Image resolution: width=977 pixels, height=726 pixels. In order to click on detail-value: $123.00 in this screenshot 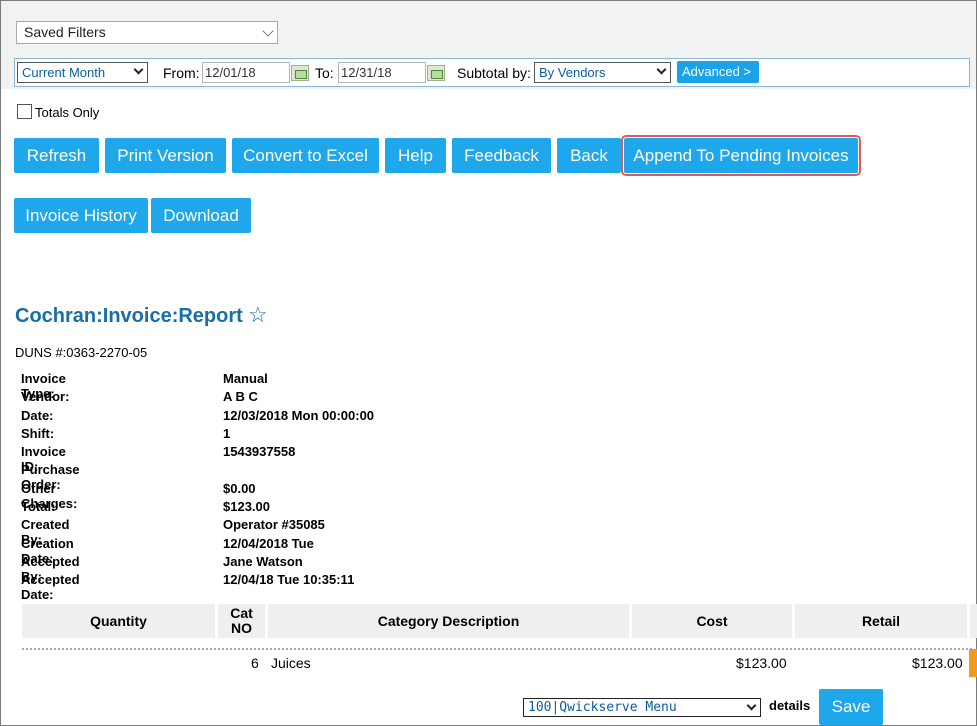, I will do `click(246, 507)`.